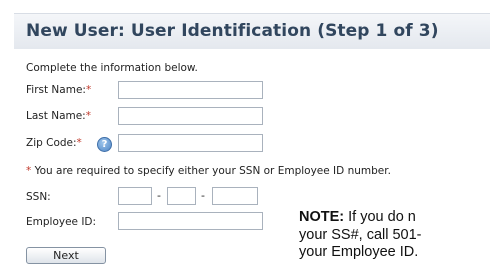  I want to click on last-name-label: Last Name:*, so click(58, 116).